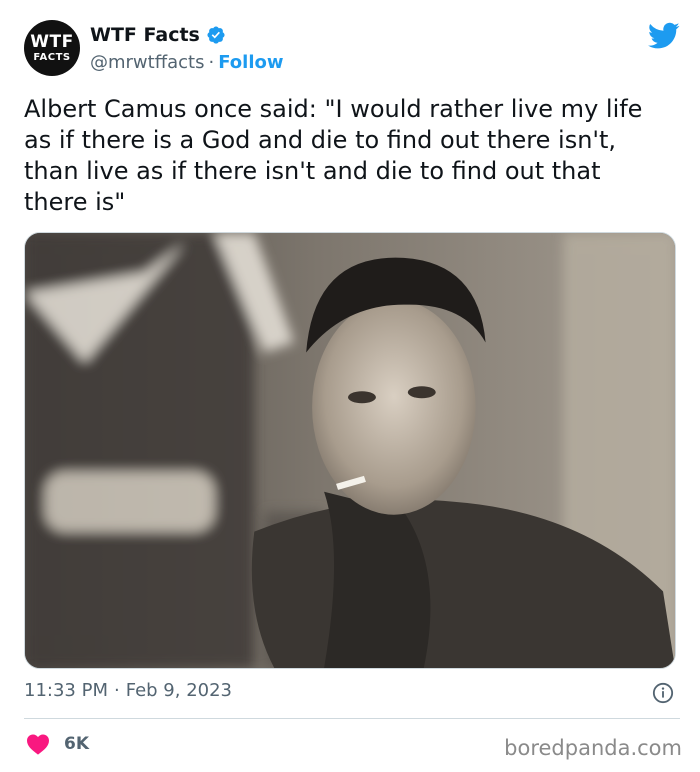  What do you see at coordinates (352, 718) in the screenshot?
I see `divider` at bounding box center [352, 718].